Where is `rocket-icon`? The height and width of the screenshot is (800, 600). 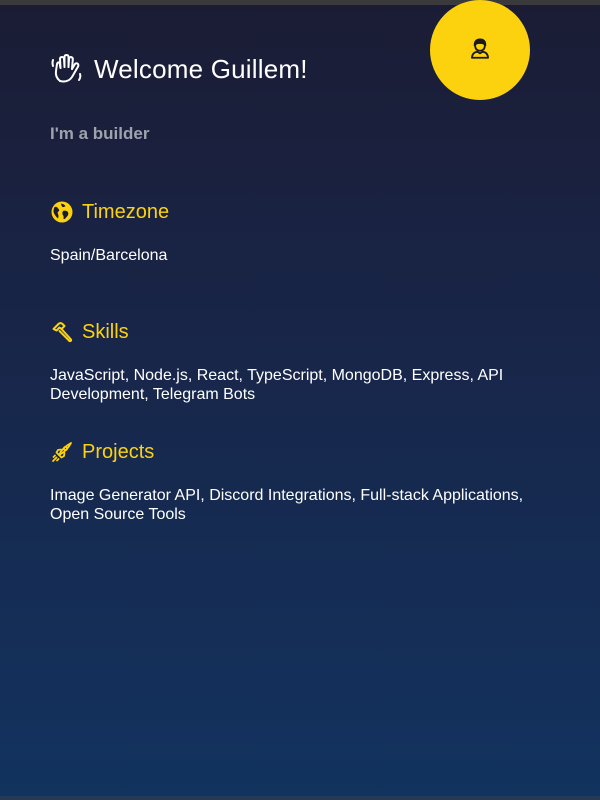
rocket-icon is located at coordinates (62, 452).